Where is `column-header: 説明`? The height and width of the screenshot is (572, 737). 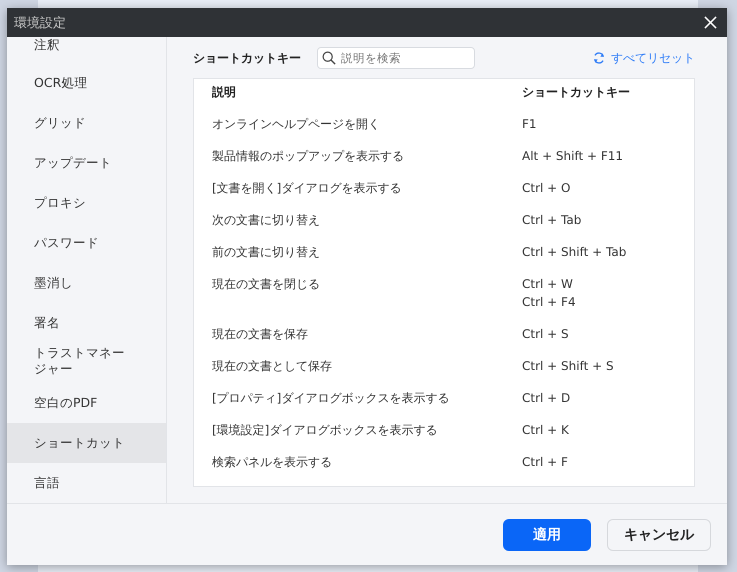 column-header: 説明 is located at coordinates (224, 92).